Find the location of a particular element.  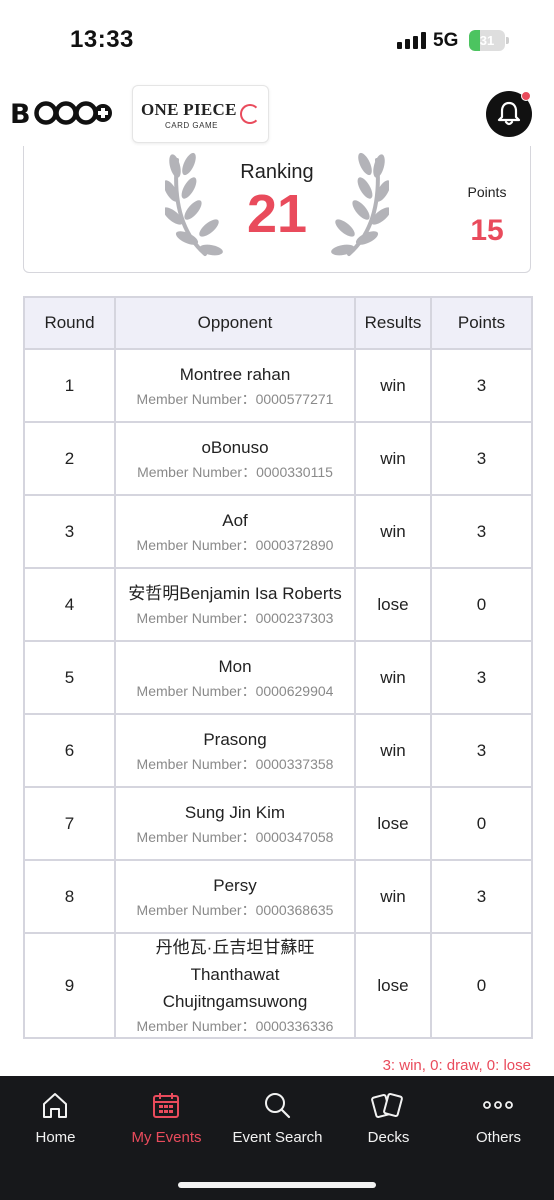

more-icon is located at coordinates (498, 1105).